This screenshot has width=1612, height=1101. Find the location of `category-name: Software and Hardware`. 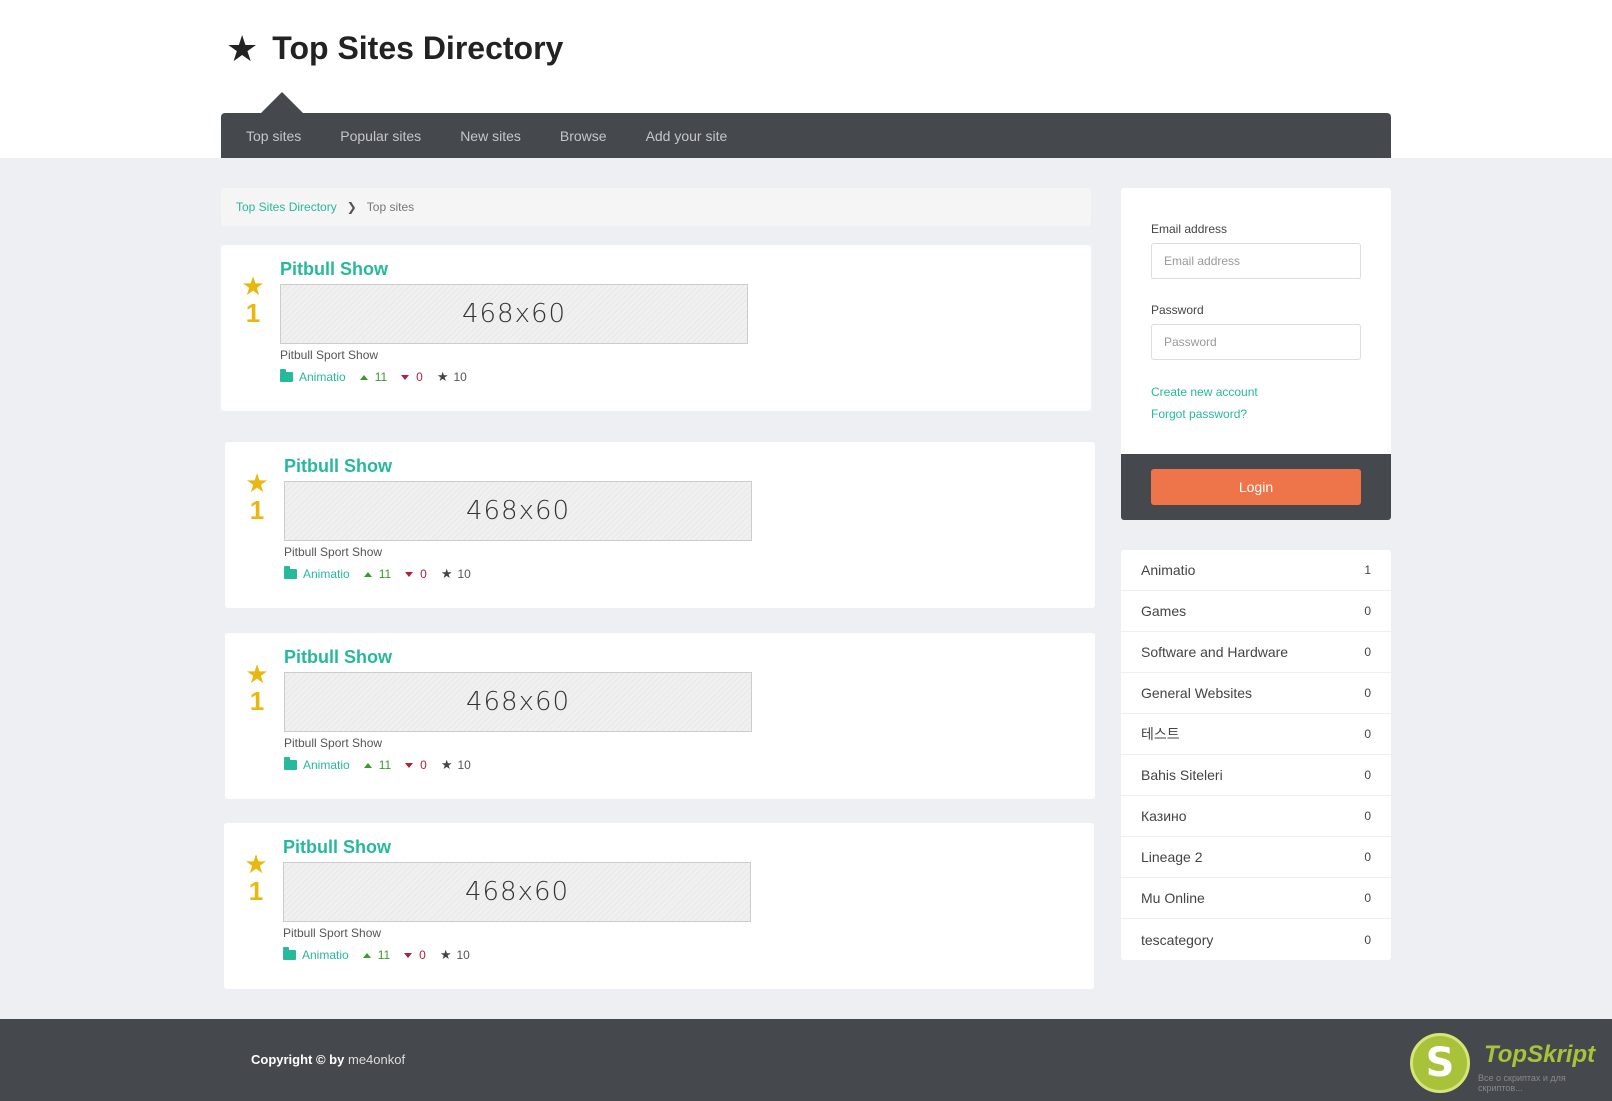

category-name: Software and Hardware is located at coordinates (1215, 652).